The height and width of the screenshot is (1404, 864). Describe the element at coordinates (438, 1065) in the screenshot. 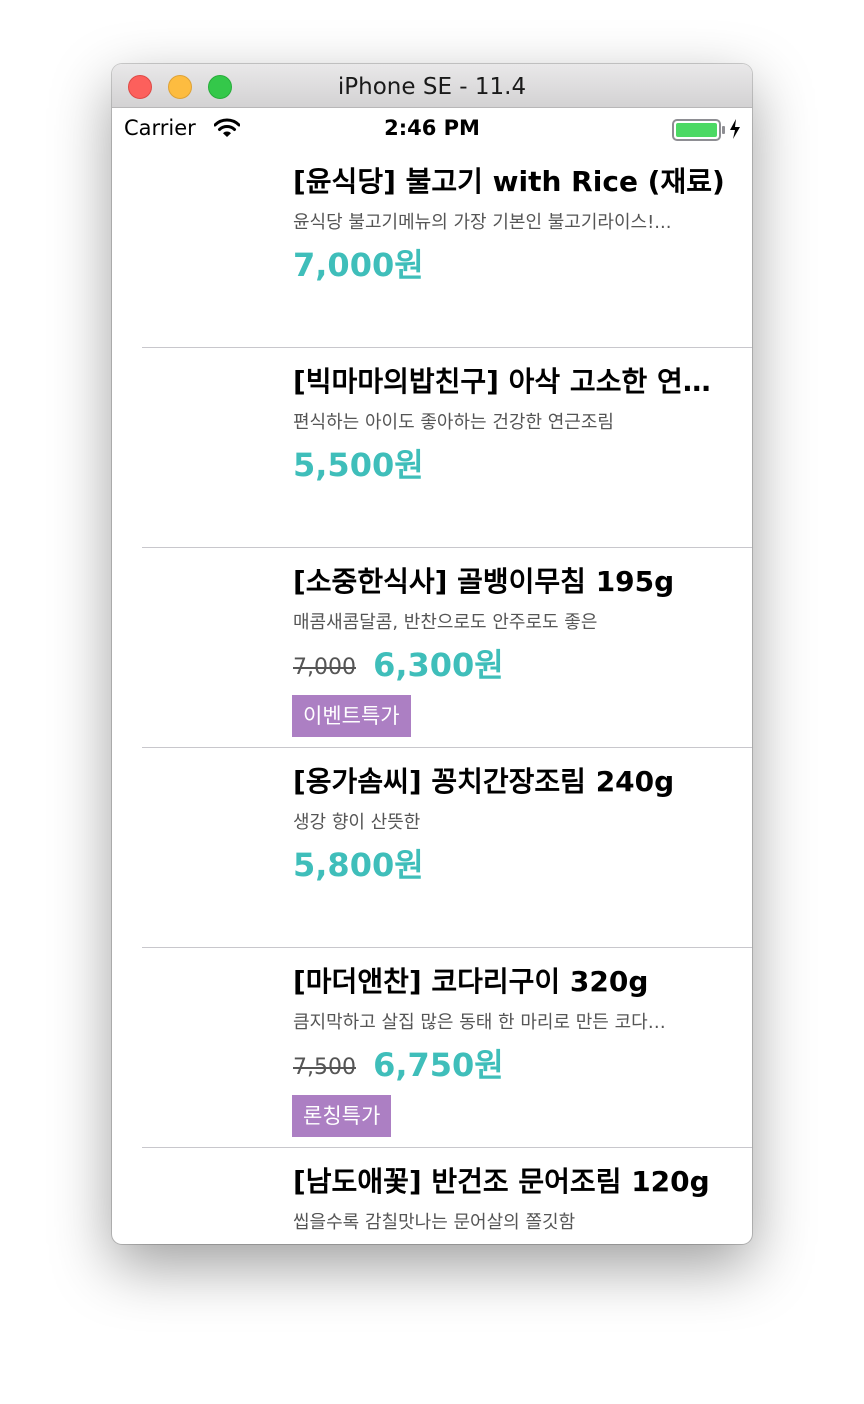

I see `product-price: 6,750원` at that location.